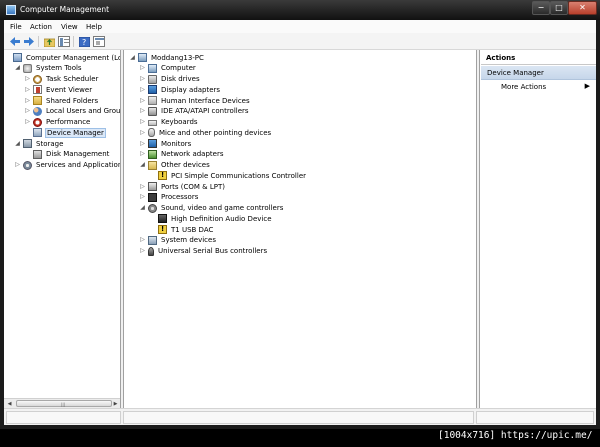 The height and width of the screenshot is (447, 600). What do you see at coordinates (222, 208) in the screenshot?
I see `tree-item-label: Sound, video and game controllers` at bounding box center [222, 208].